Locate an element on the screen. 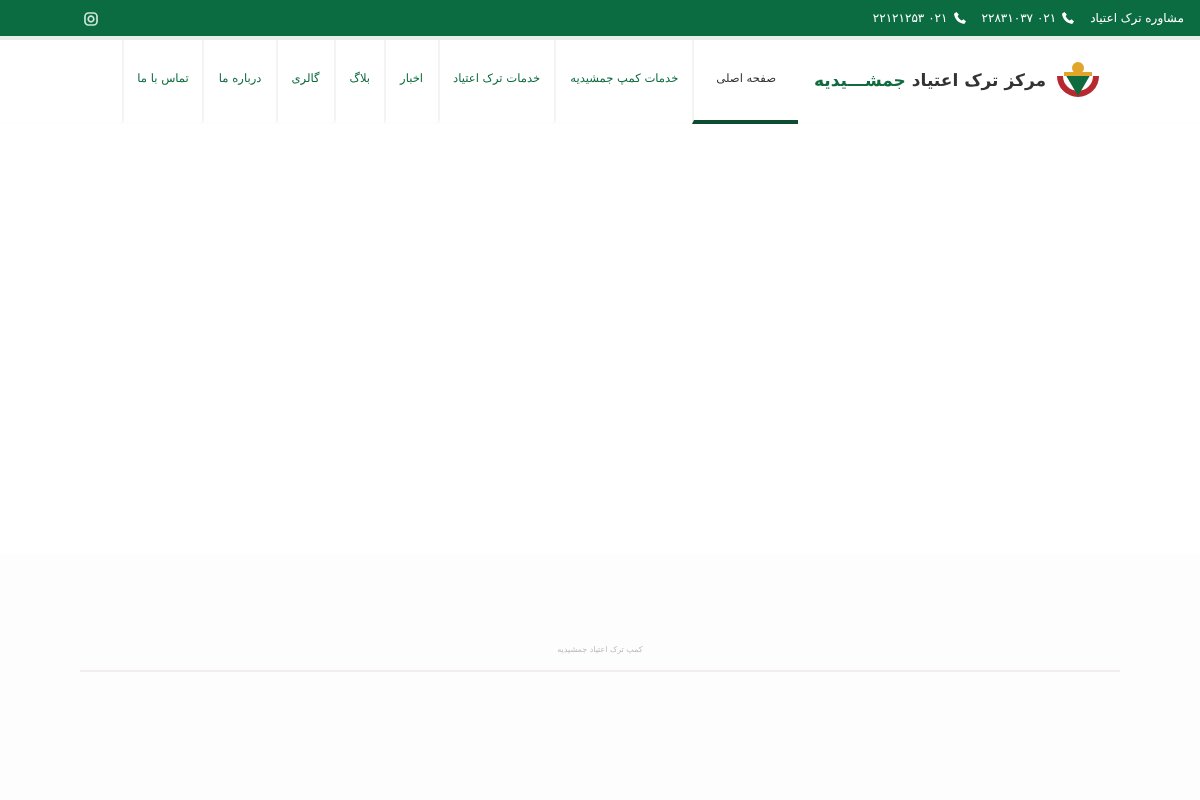 The height and width of the screenshot is (800, 1200). site-title: مرکز ترک اعتیاد جمشـــیدیه is located at coordinates (930, 82).